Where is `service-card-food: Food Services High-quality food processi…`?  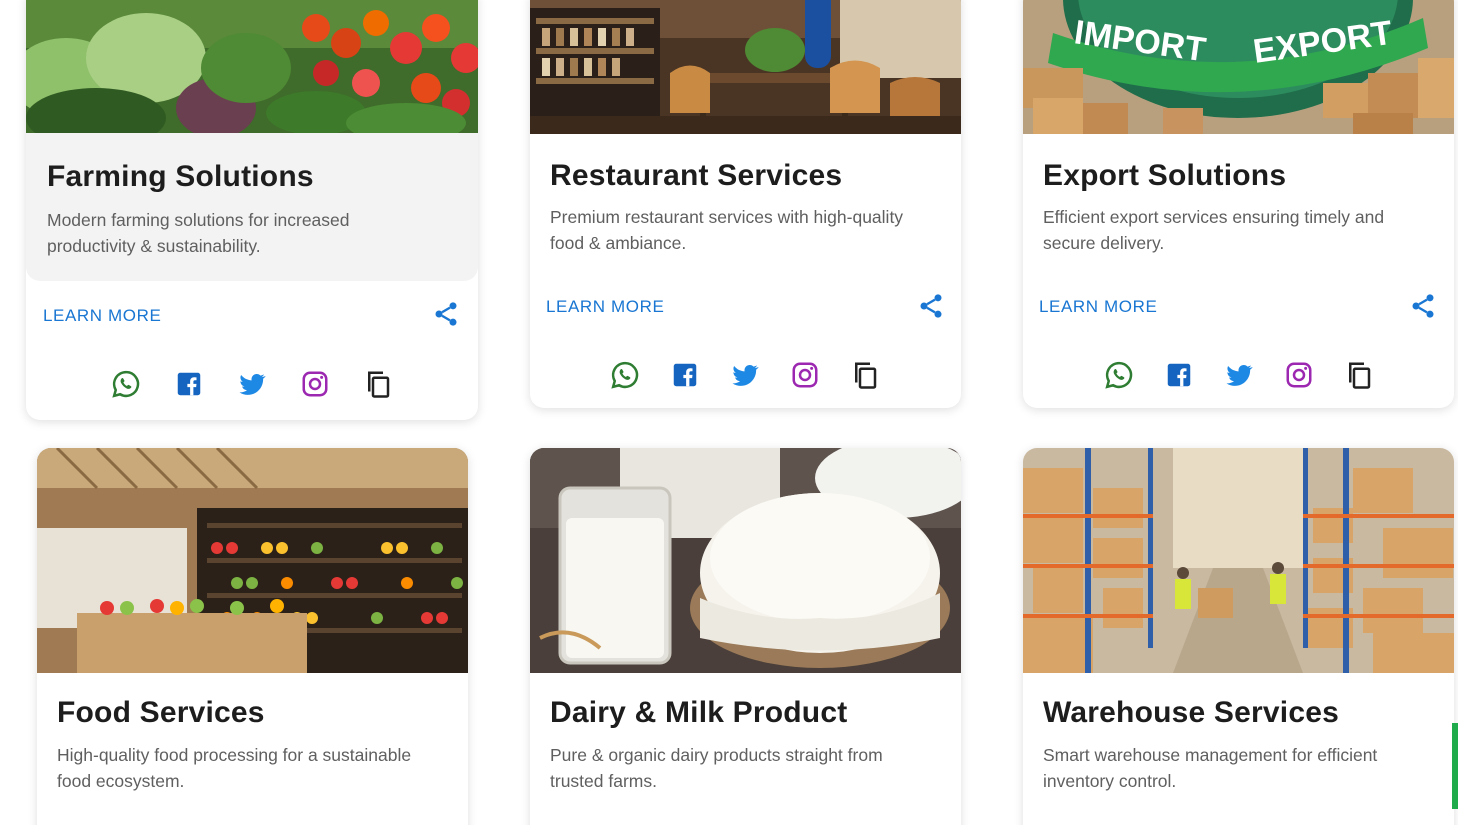 service-card-food: Food Services High-quality food processi… is located at coordinates (252, 636).